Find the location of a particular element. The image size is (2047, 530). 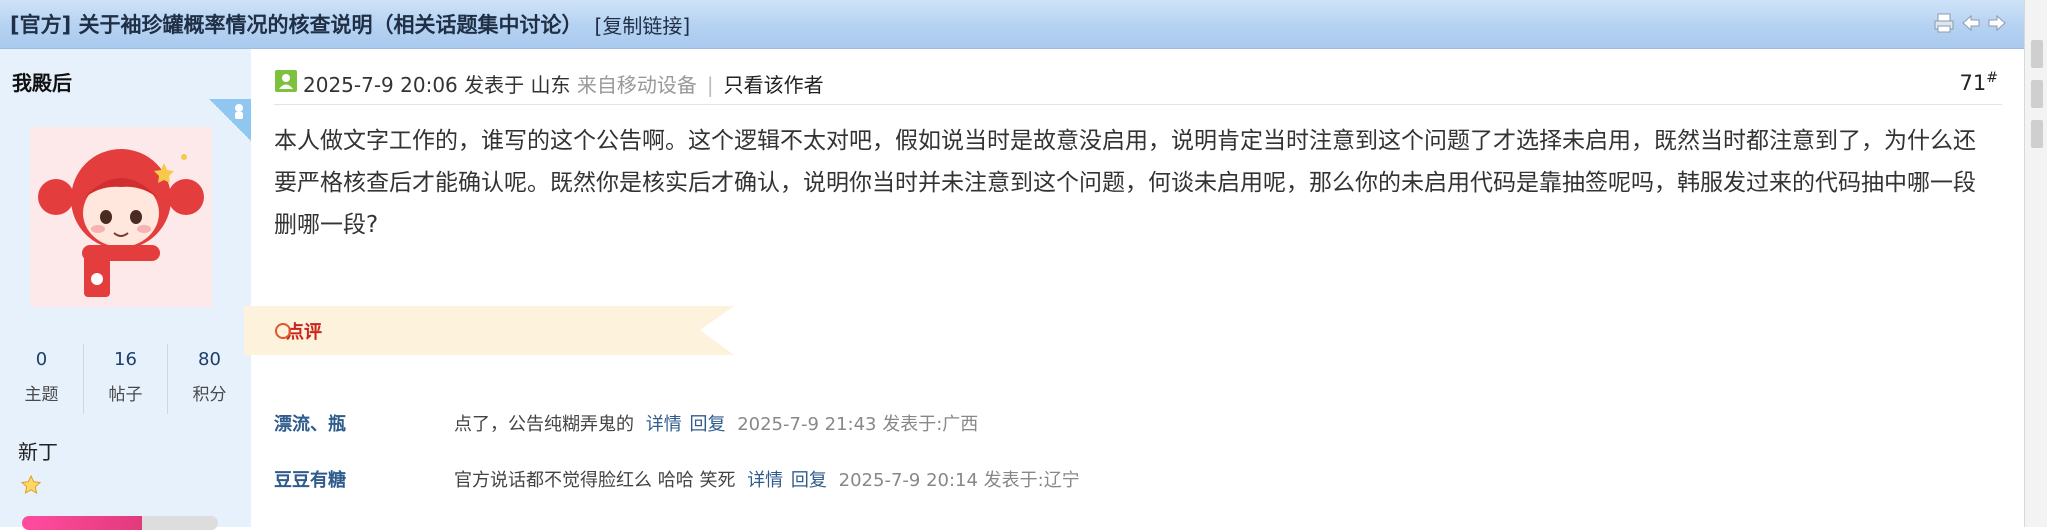

online-status-icon is located at coordinates (286, 83).